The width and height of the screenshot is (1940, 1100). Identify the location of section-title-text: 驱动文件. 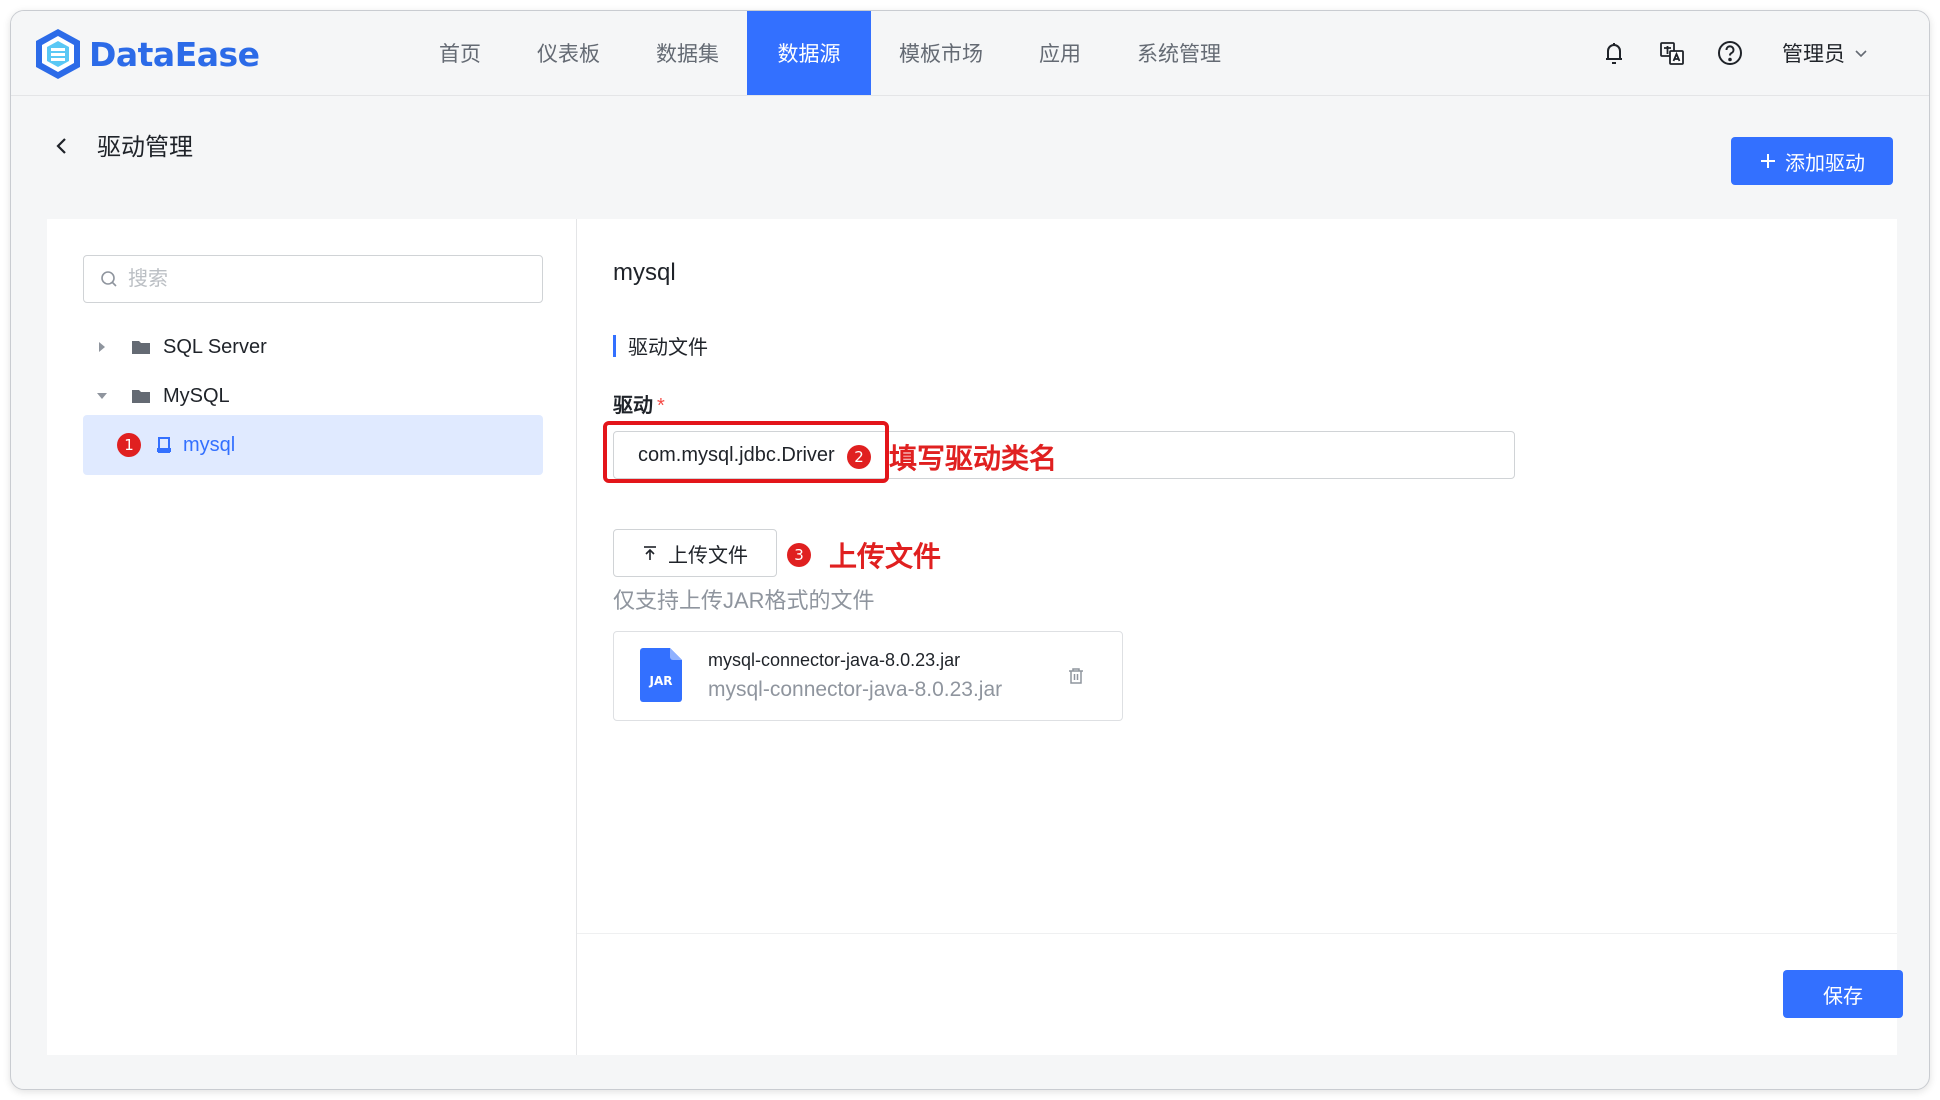
(668, 348).